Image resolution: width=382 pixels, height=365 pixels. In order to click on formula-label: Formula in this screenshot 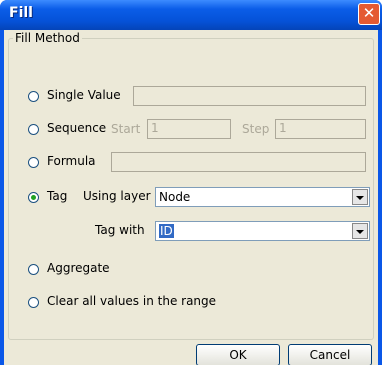, I will do `click(71, 161)`.